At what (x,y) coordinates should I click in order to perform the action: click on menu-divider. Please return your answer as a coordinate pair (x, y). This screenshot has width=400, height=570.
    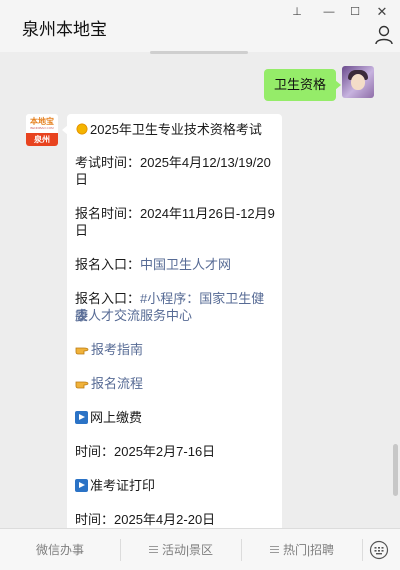
    Looking at the image, I should click on (362, 550).